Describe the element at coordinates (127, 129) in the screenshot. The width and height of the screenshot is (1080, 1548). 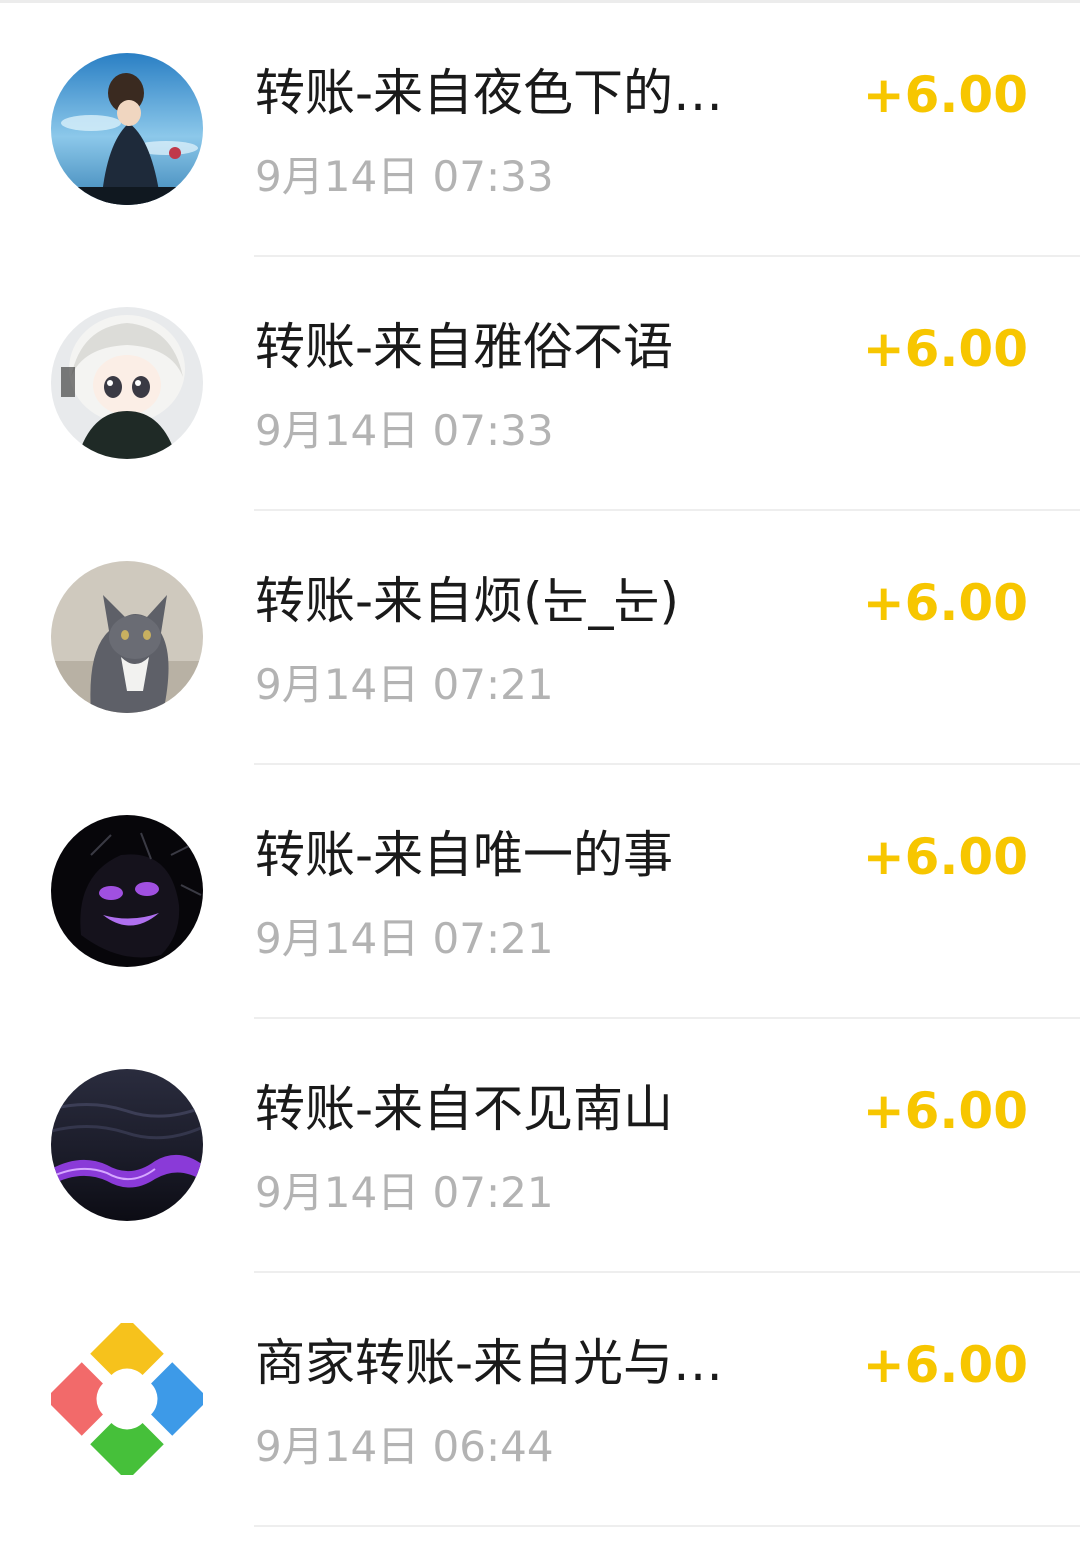
I see `anime-figure-sky-avatar` at that location.